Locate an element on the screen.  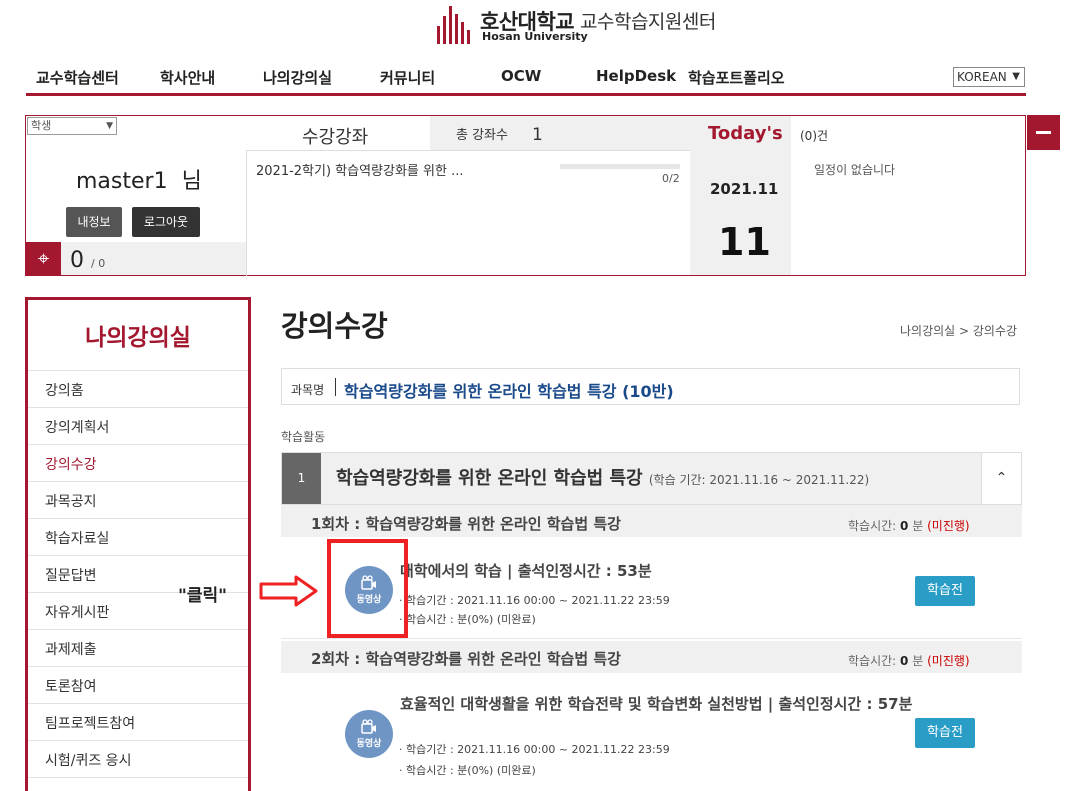
click-highlight-box is located at coordinates (367, 588).